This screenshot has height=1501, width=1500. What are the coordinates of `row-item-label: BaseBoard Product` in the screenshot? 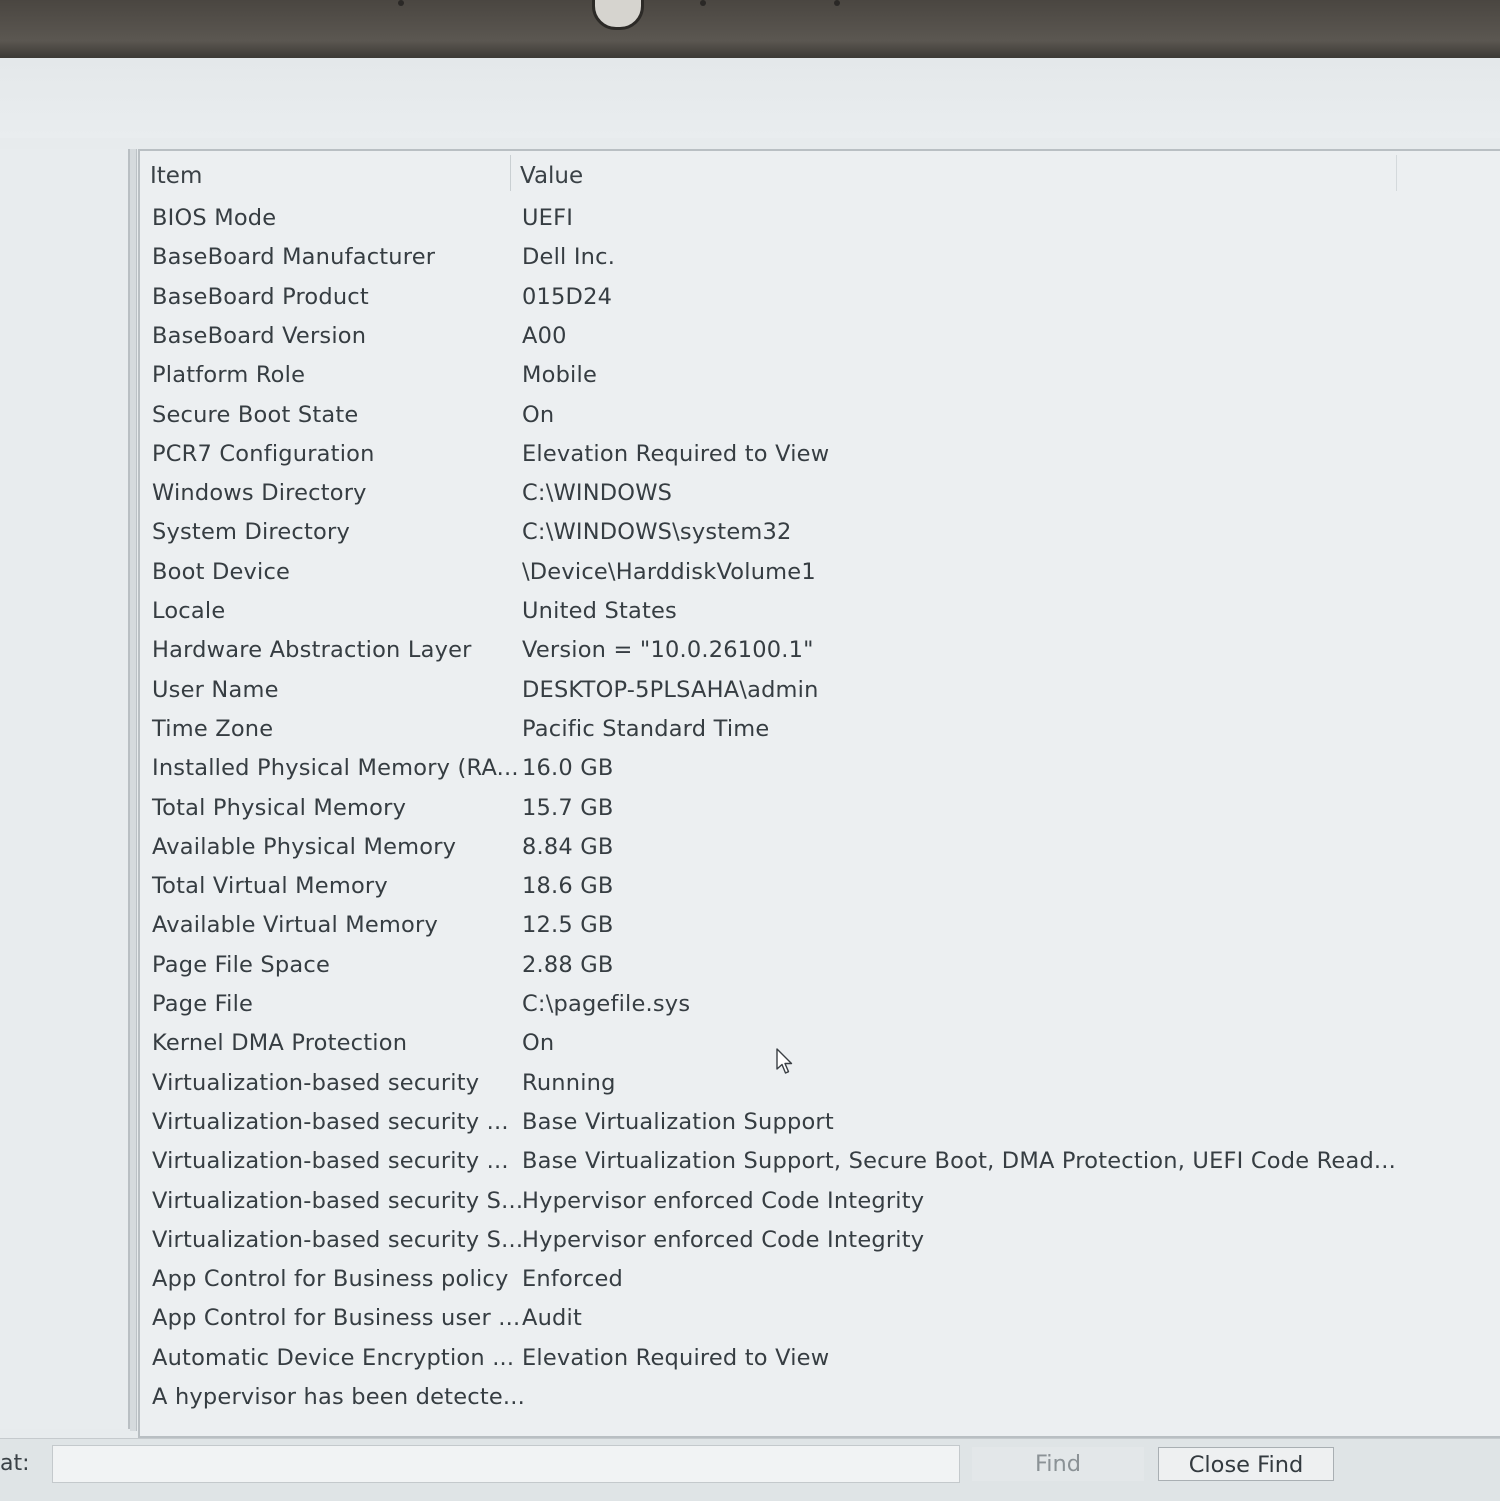 It's located at (260, 296).